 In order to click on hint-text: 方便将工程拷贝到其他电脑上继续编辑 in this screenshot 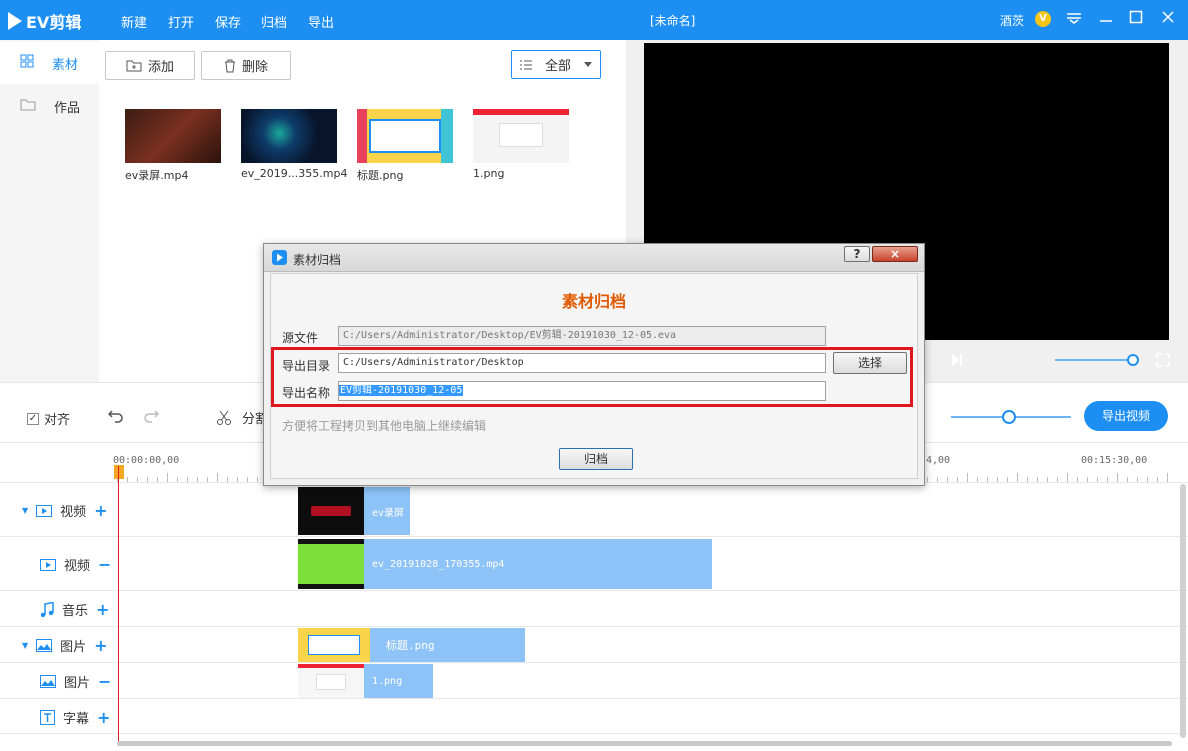, I will do `click(384, 426)`.